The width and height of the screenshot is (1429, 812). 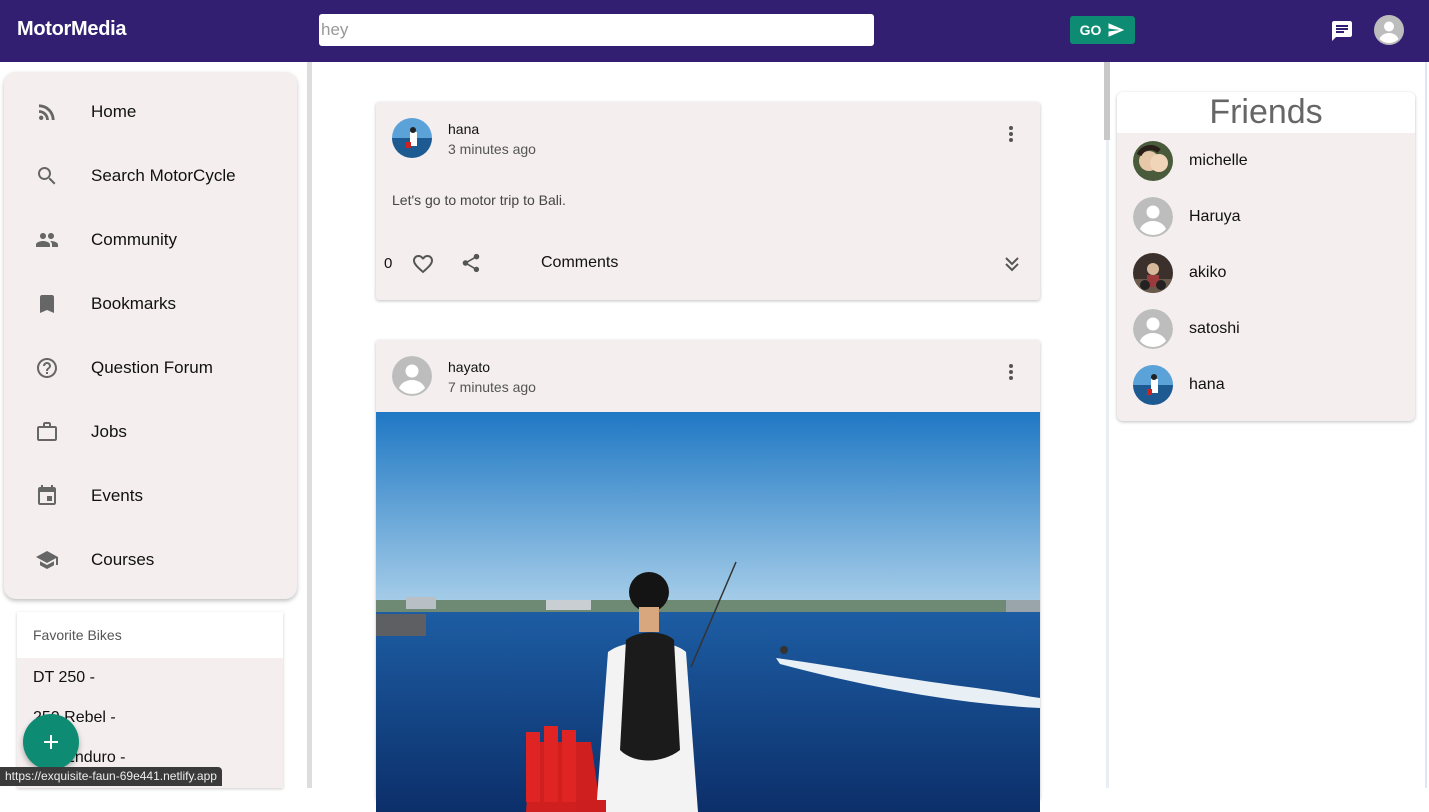 What do you see at coordinates (134, 239) in the screenshot?
I see `nav-item-label: Community` at bounding box center [134, 239].